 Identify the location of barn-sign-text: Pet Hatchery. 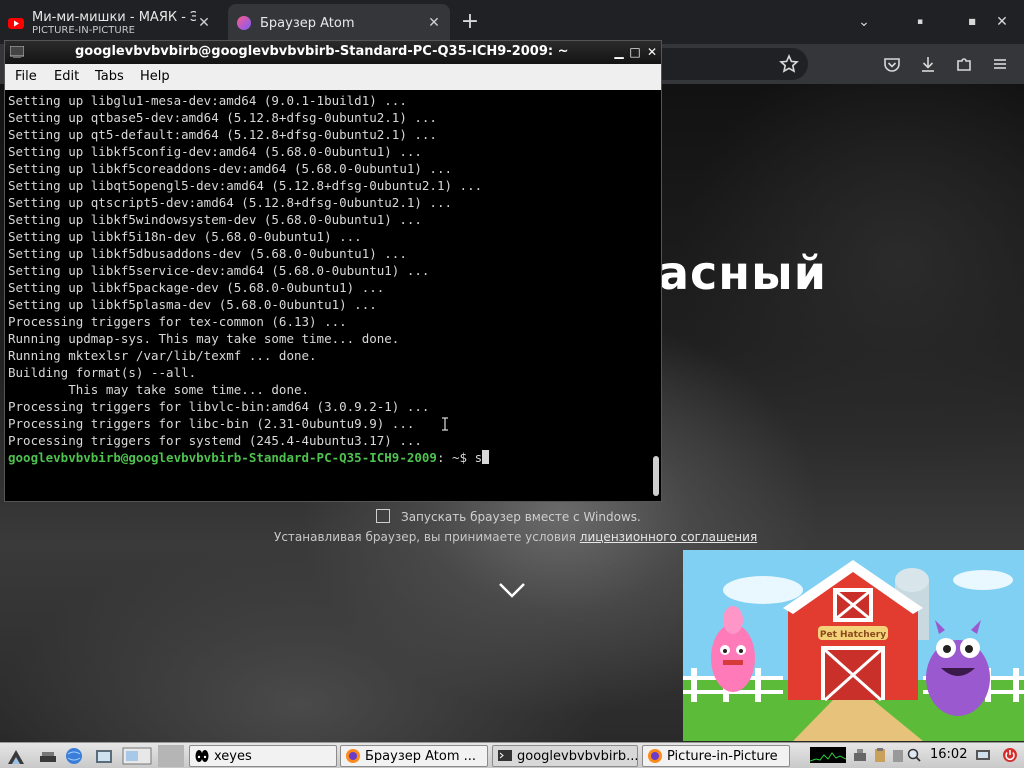
(853, 635).